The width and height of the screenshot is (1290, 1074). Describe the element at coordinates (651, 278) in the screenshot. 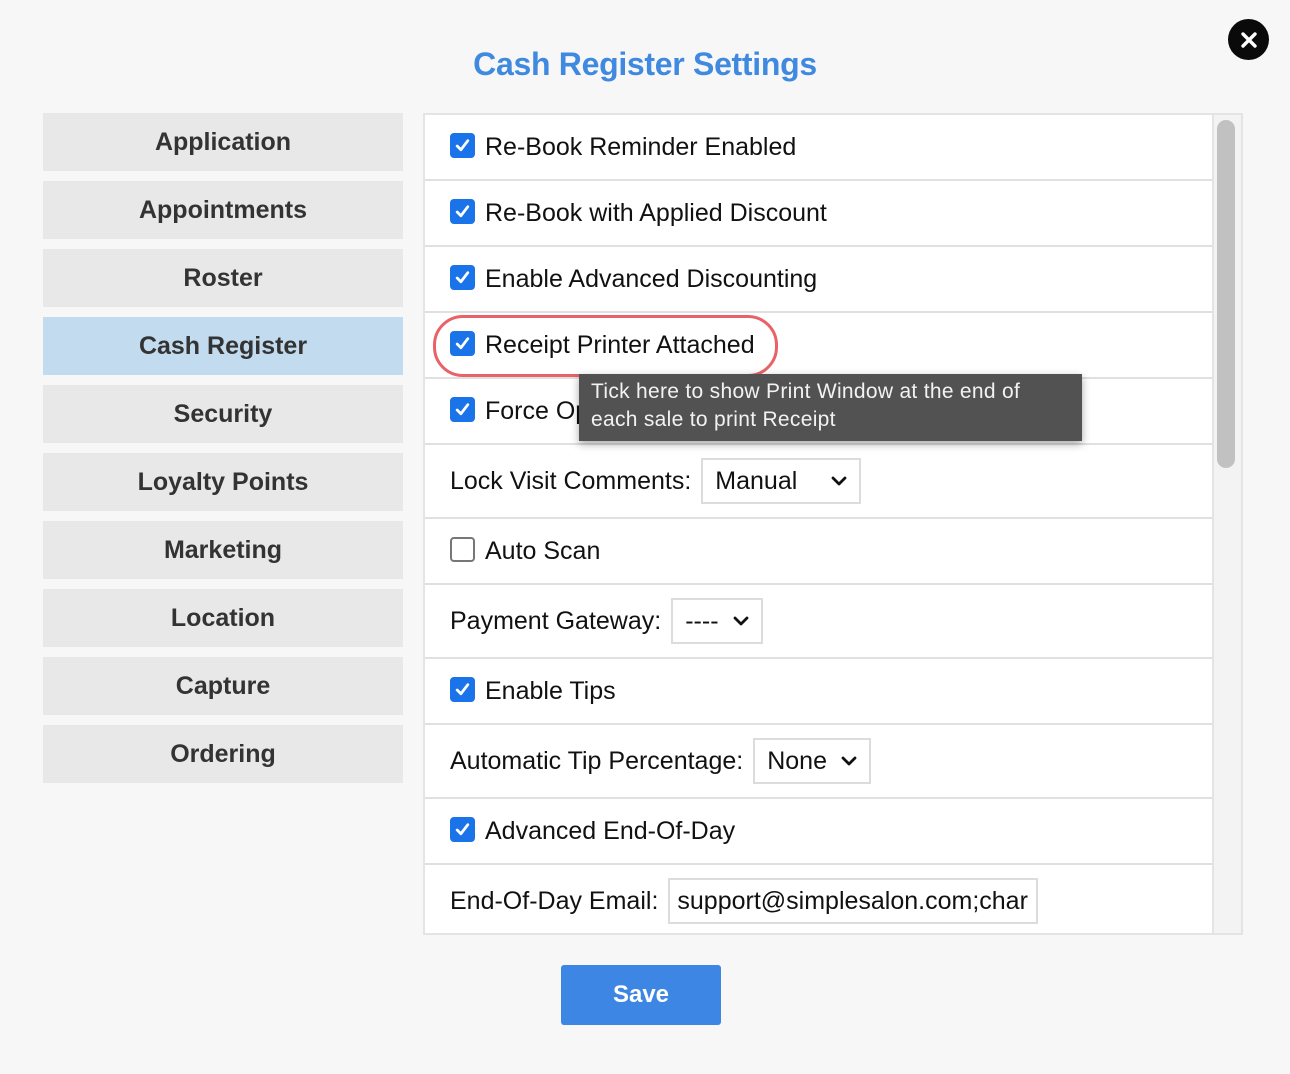

I see `advanced-discounting-label: Enable Advanced Discounting` at that location.